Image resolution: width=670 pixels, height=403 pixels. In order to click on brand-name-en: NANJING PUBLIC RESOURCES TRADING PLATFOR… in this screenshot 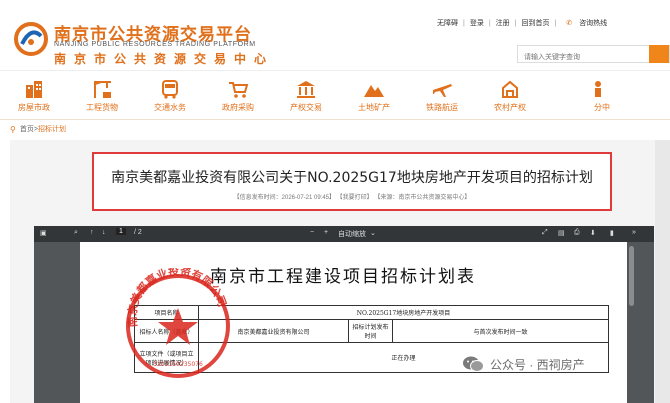, I will do `click(155, 44)`.